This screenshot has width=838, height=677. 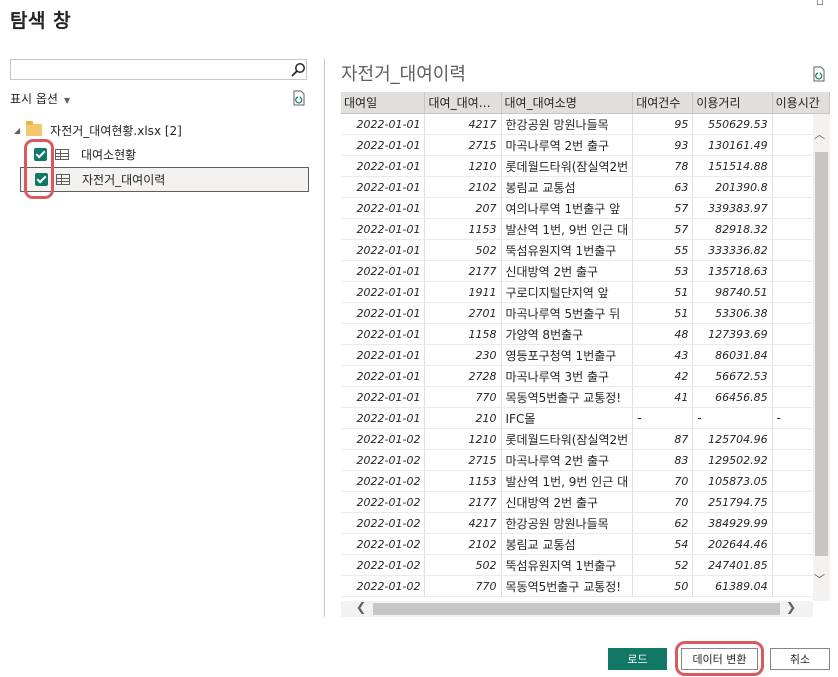 I want to click on window-title: 탐색 창, so click(x=41, y=21).